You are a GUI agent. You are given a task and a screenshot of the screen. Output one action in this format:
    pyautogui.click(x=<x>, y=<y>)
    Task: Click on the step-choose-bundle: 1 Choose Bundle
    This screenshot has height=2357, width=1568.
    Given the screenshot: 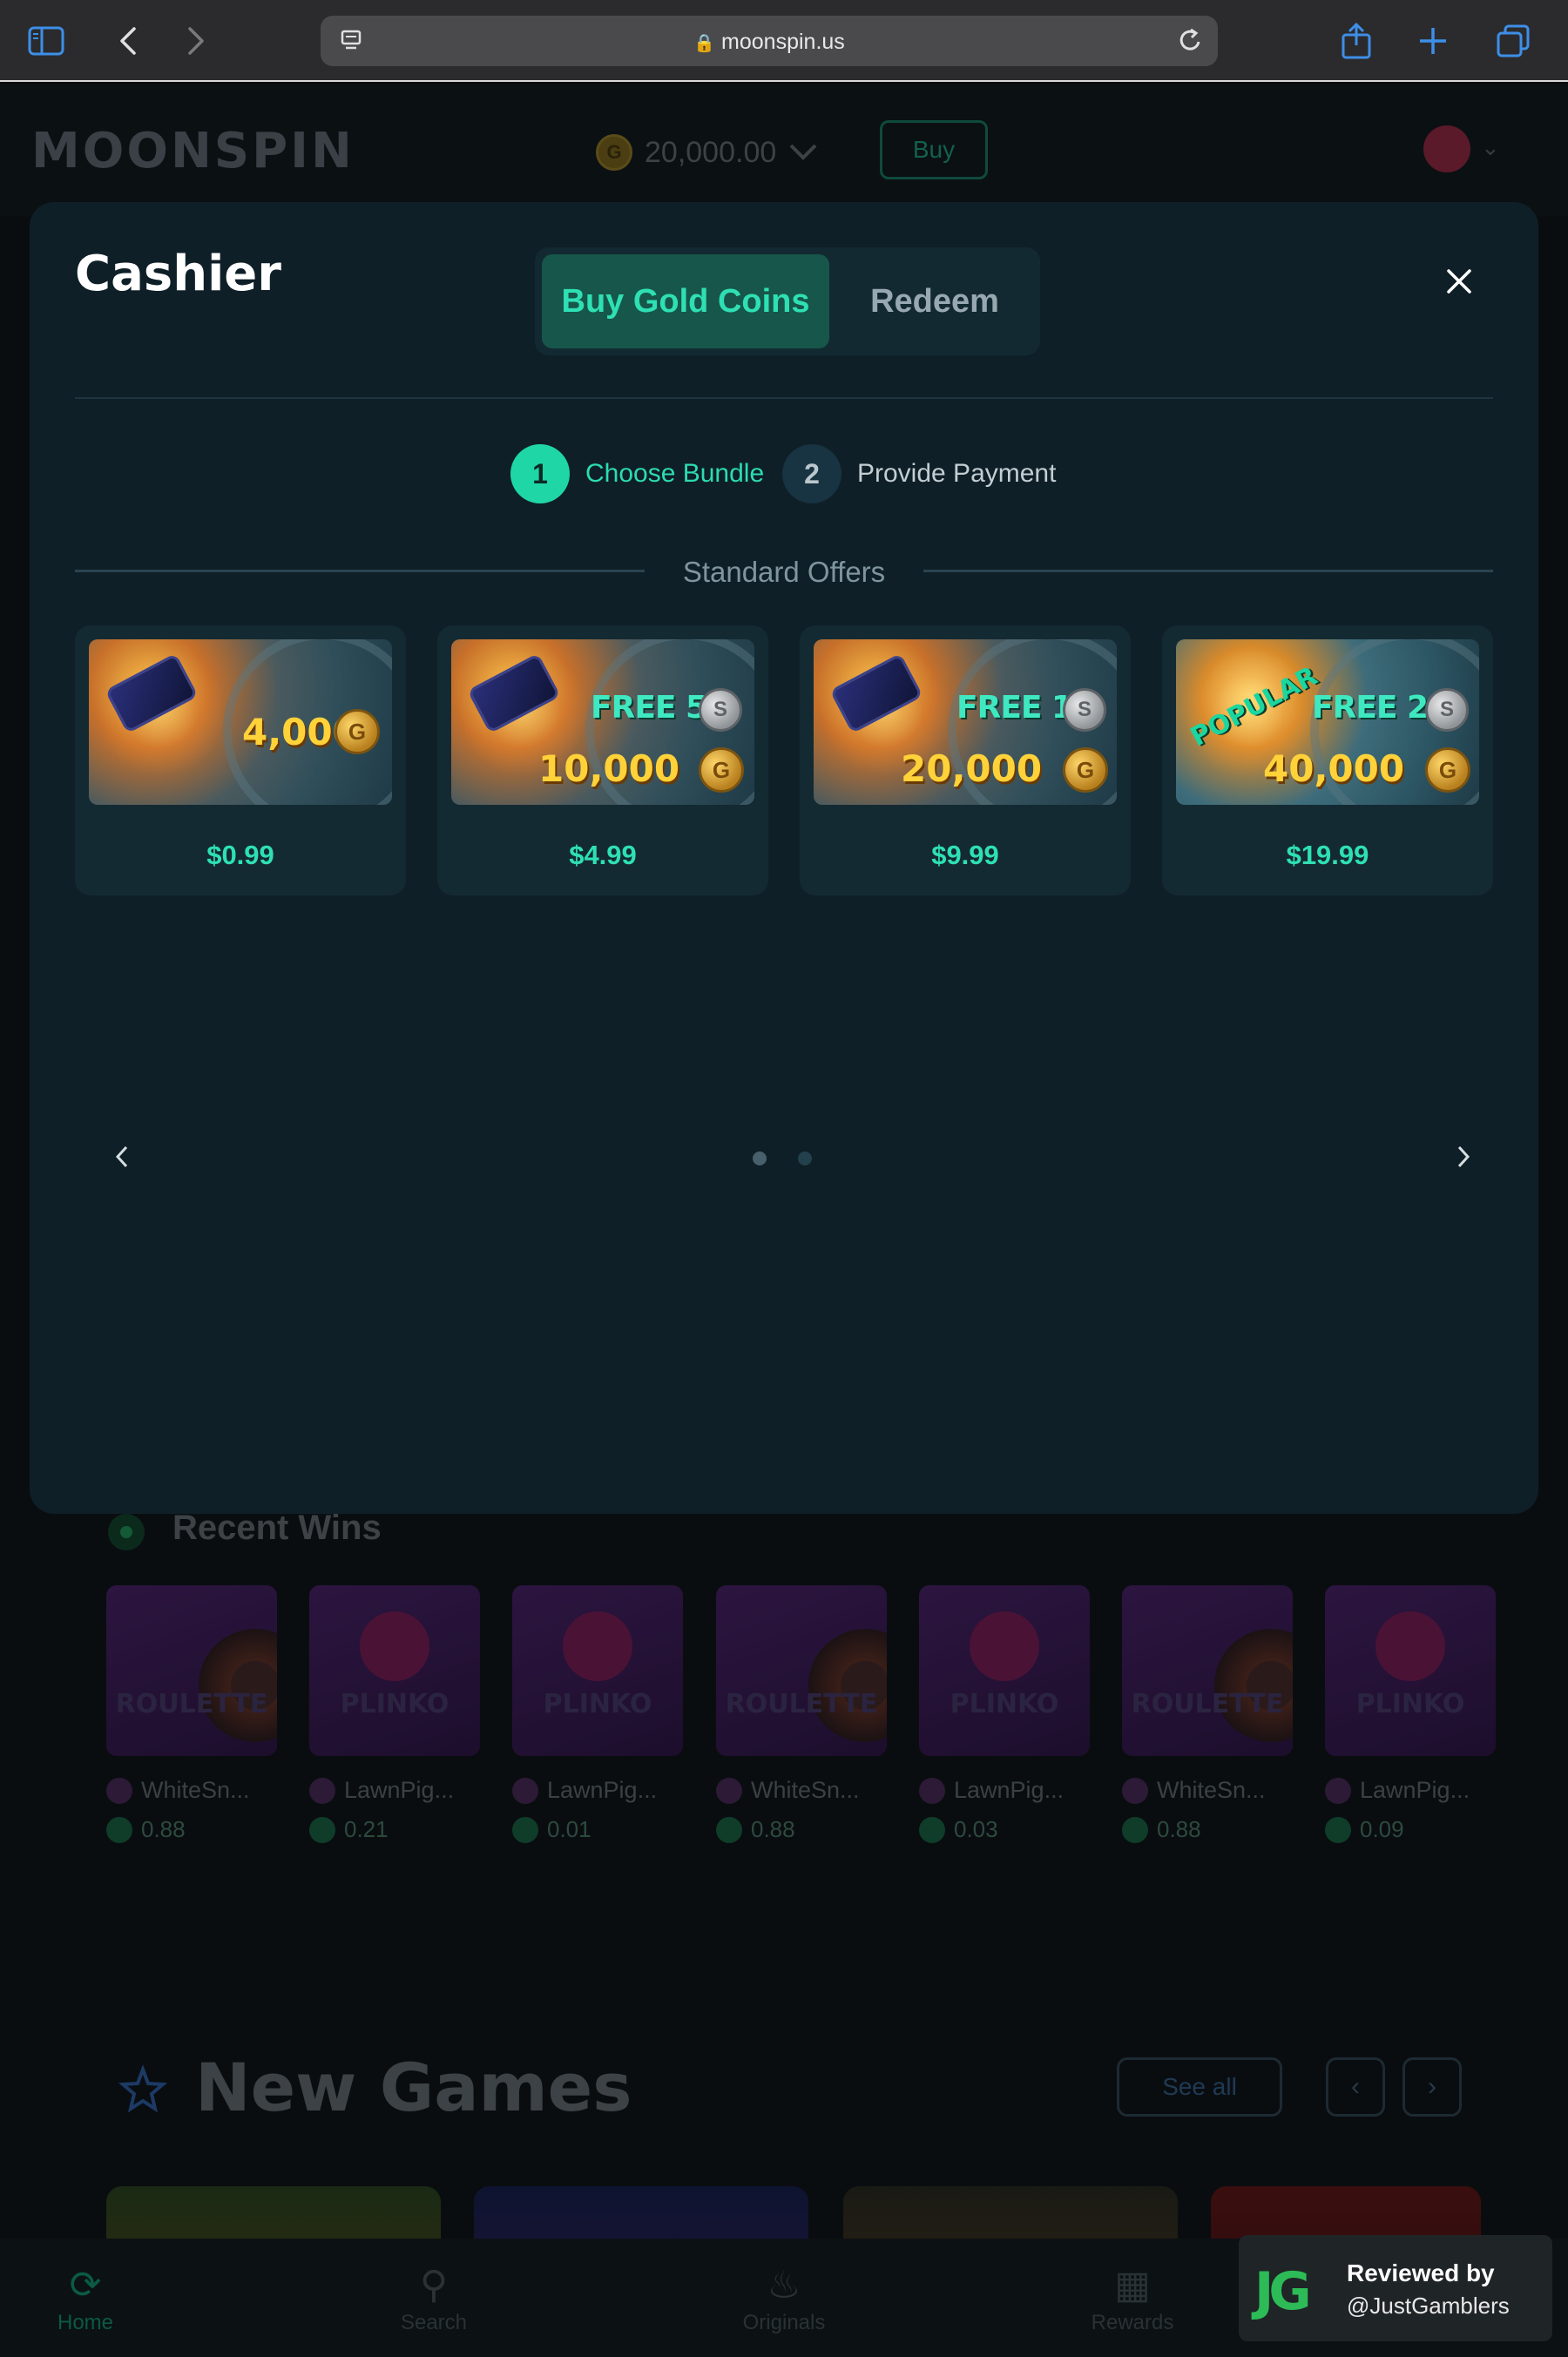 What is the action you would take?
    pyautogui.click(x=637, y=473)
    